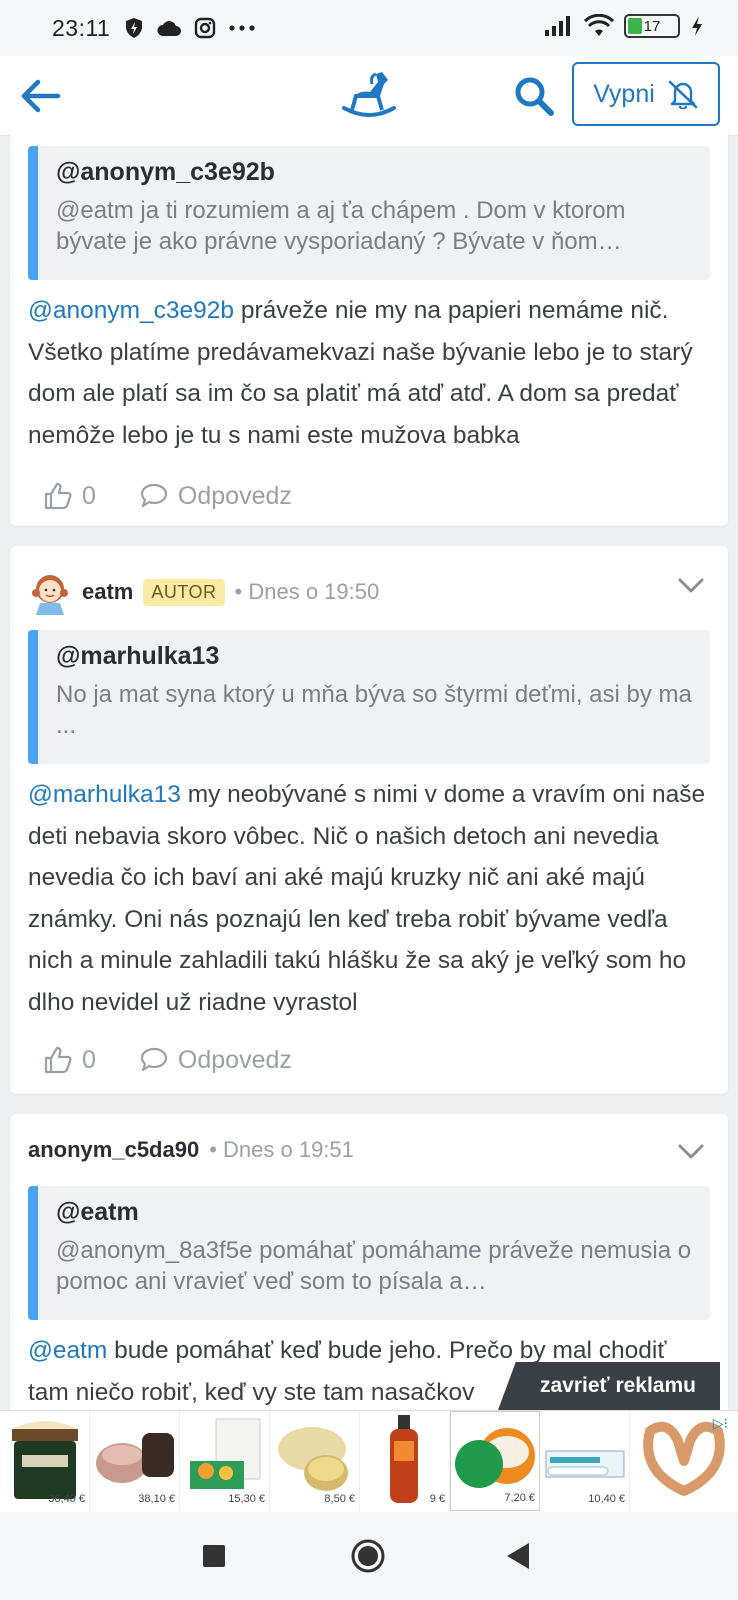 The height and width of the screenshot is (1600, 738). What do you see at coordinates (585, 1461) in the screenshot?
I see `ad-product: 10,40 €` at bounding box center [585, 1461].